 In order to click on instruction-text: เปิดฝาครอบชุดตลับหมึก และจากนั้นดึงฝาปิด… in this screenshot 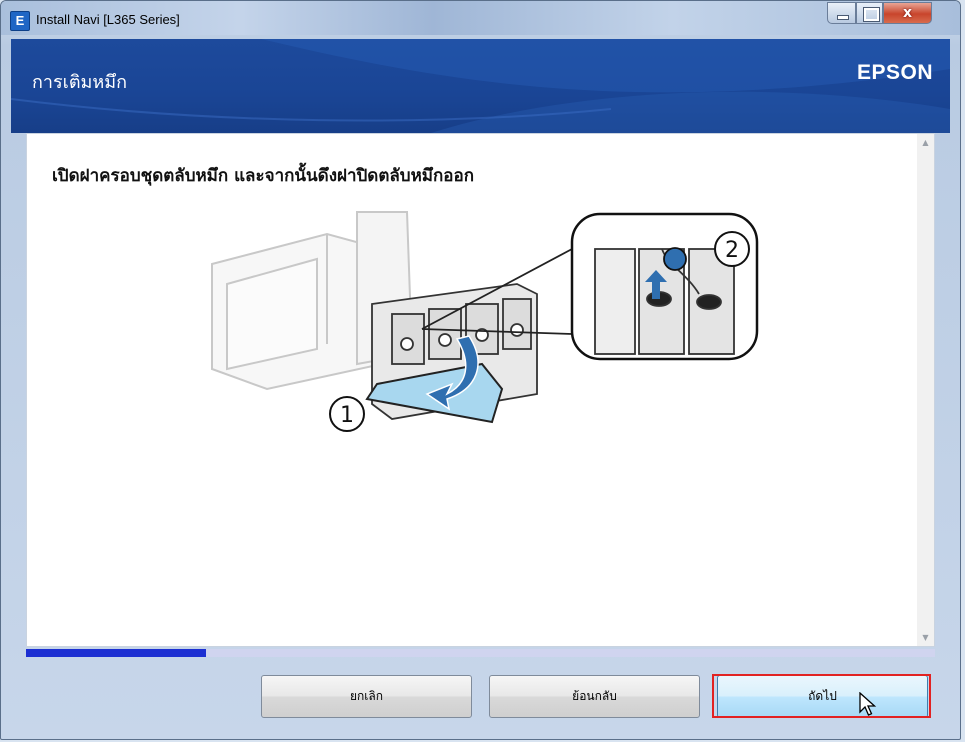, I will do `click(263, 176)`.